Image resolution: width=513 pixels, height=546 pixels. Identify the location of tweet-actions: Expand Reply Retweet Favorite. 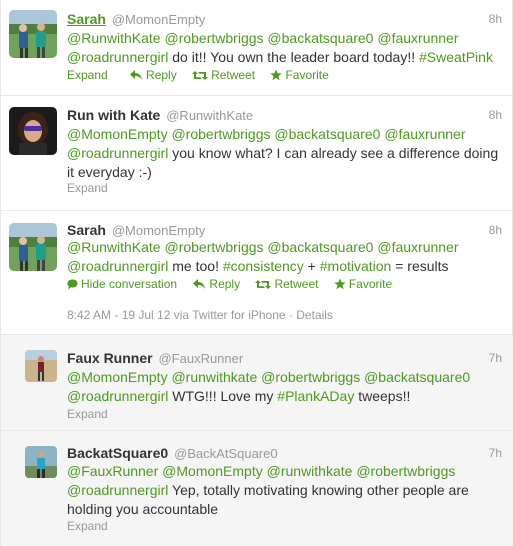
(204, 75).